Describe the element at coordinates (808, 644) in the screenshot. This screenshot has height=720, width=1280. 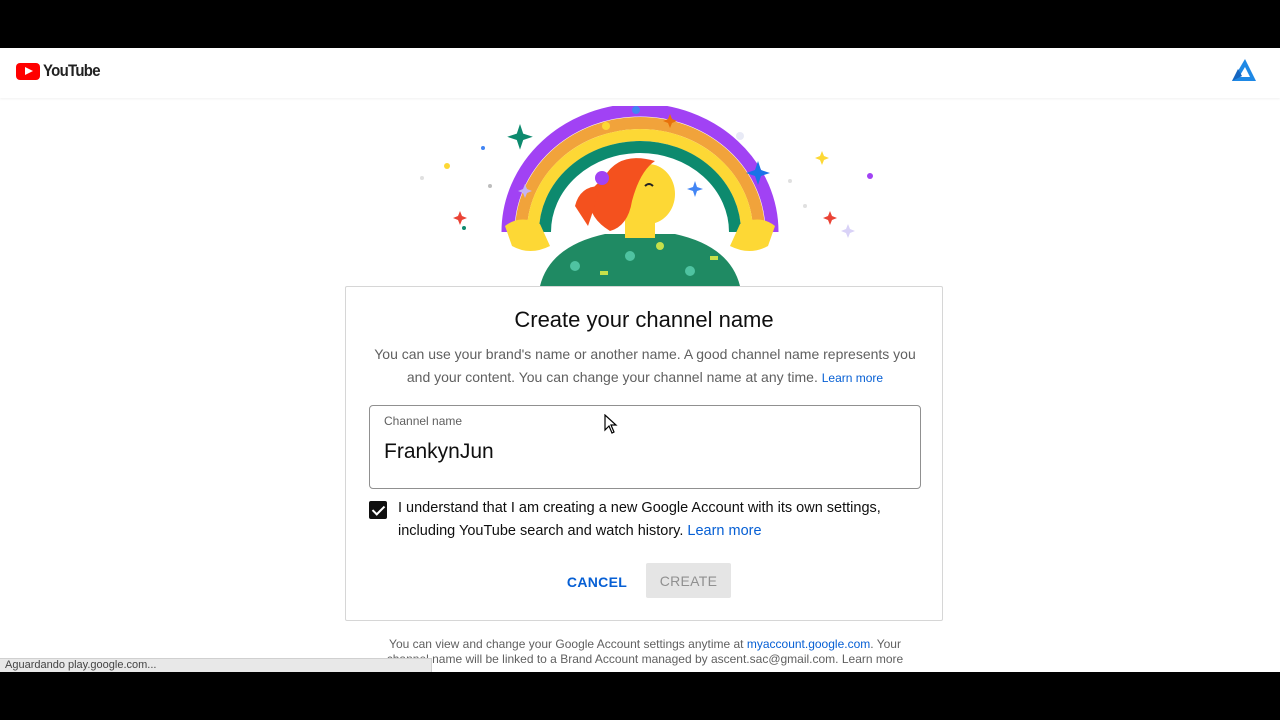
I see `myaccount-link: myaccount.google.com` at that location.